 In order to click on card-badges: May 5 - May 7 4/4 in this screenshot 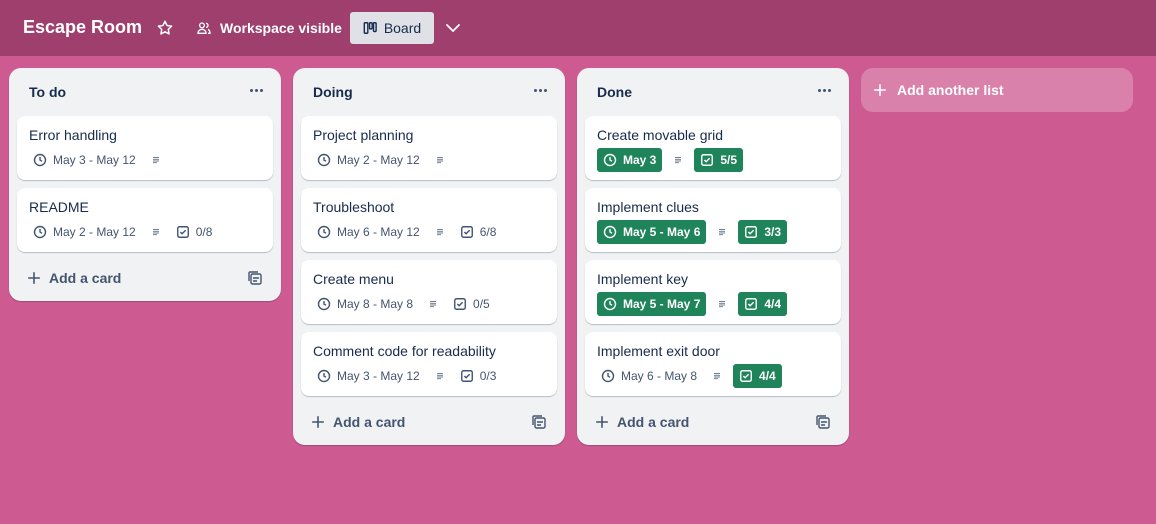, I will do `click(692, 304)`.